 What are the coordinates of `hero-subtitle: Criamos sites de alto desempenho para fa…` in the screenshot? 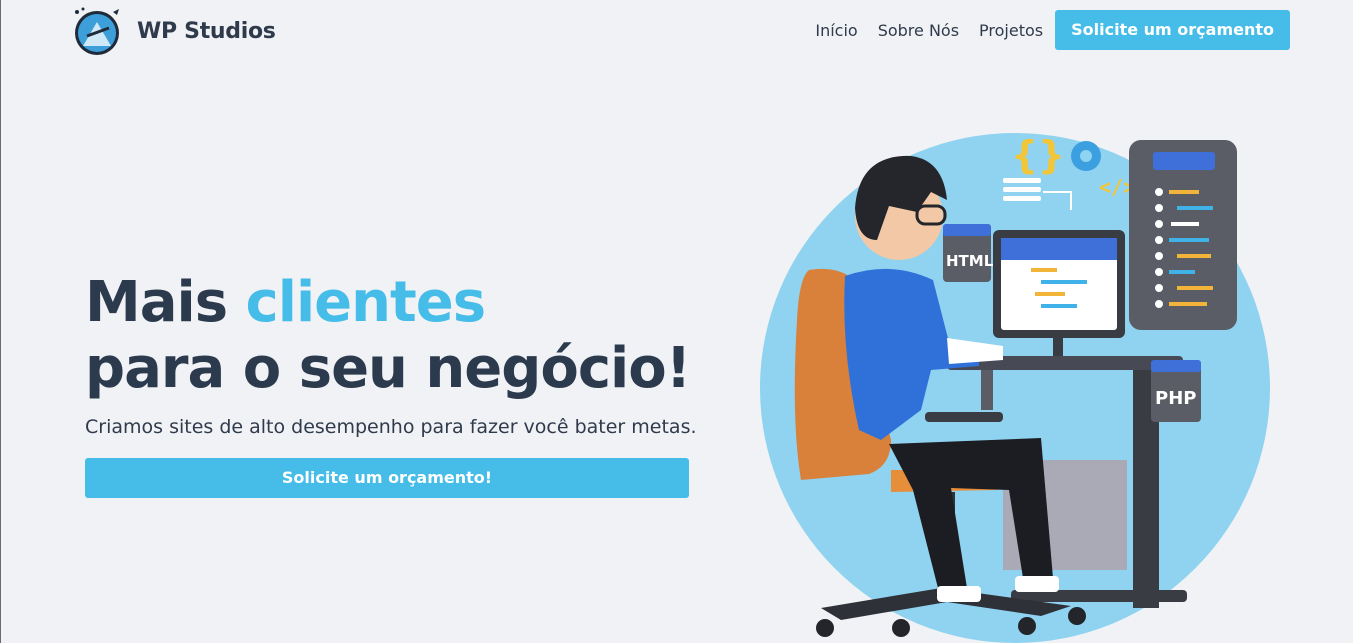 It's located at (391, 427).